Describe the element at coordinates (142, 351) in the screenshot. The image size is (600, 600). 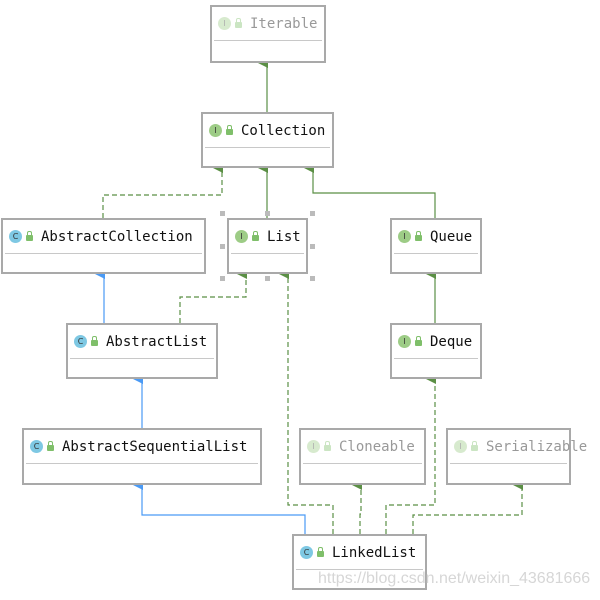
I see `node-abstract-list: C AbstractList` at that location.